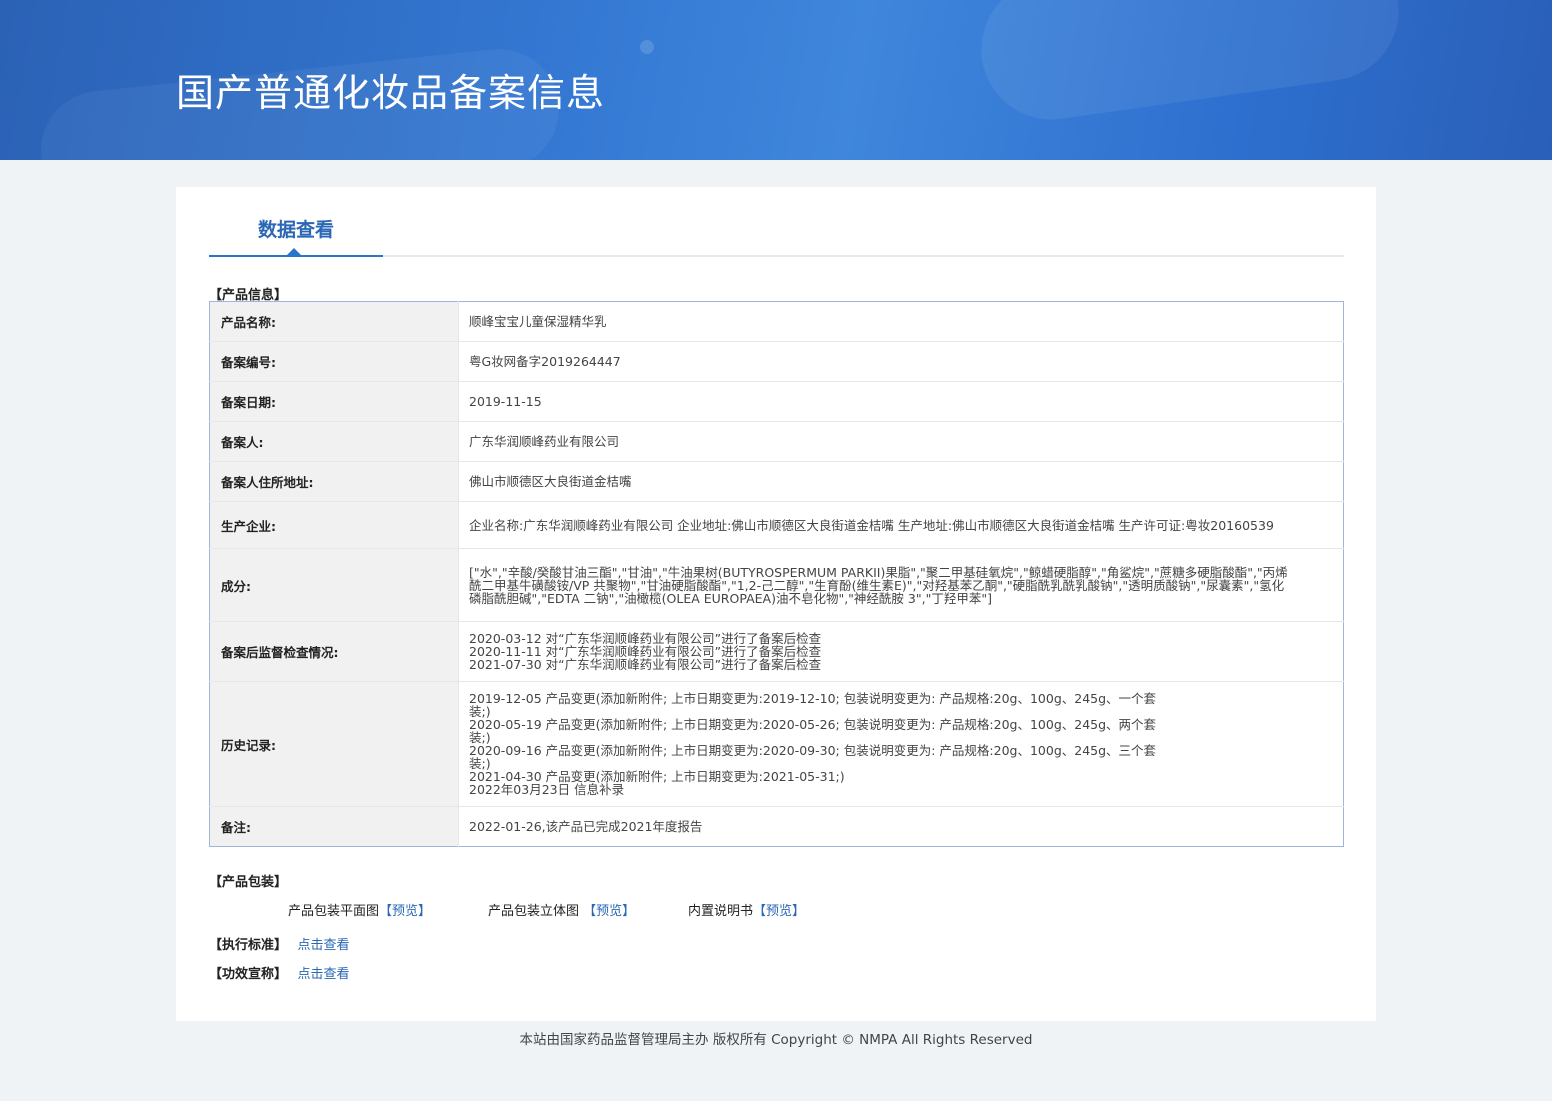  I want to click on tab-active-indicator, so click(294, 251).